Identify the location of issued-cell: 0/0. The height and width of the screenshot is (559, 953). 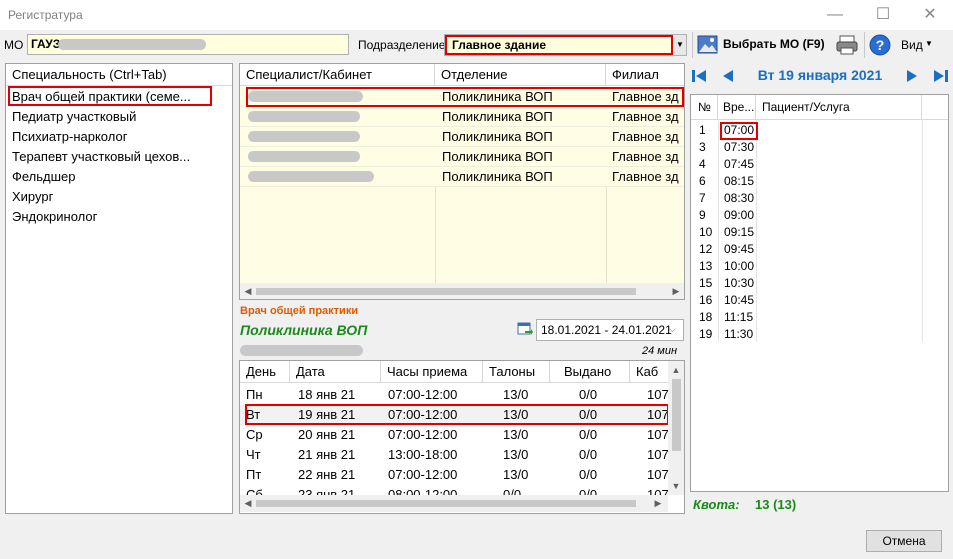
(588, 454).